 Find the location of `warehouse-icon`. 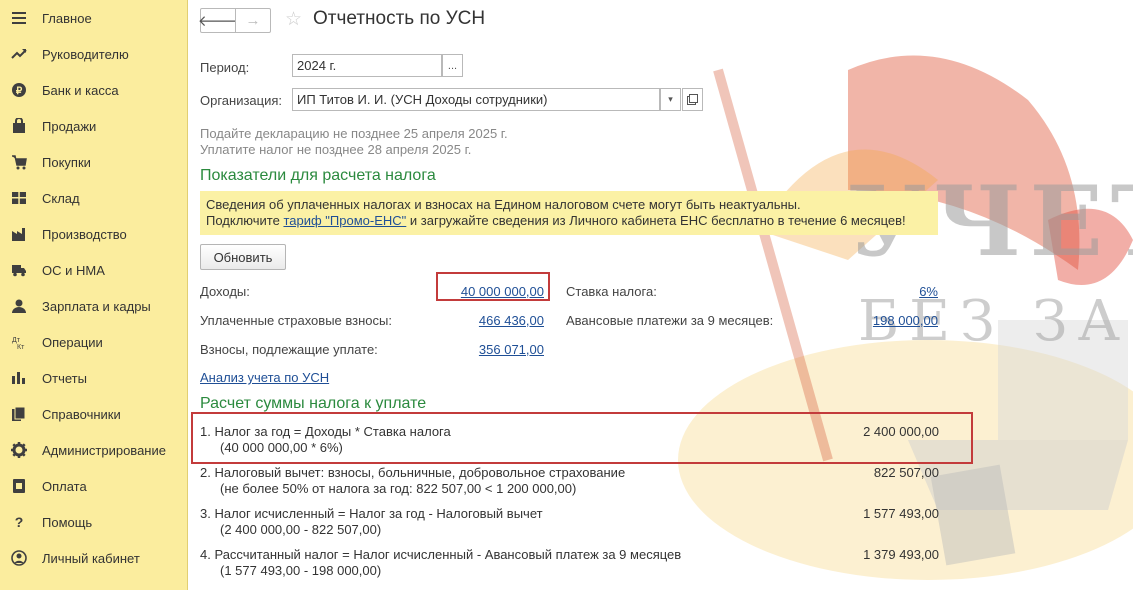

warehouse-icon is located at coordinates (19, 198).